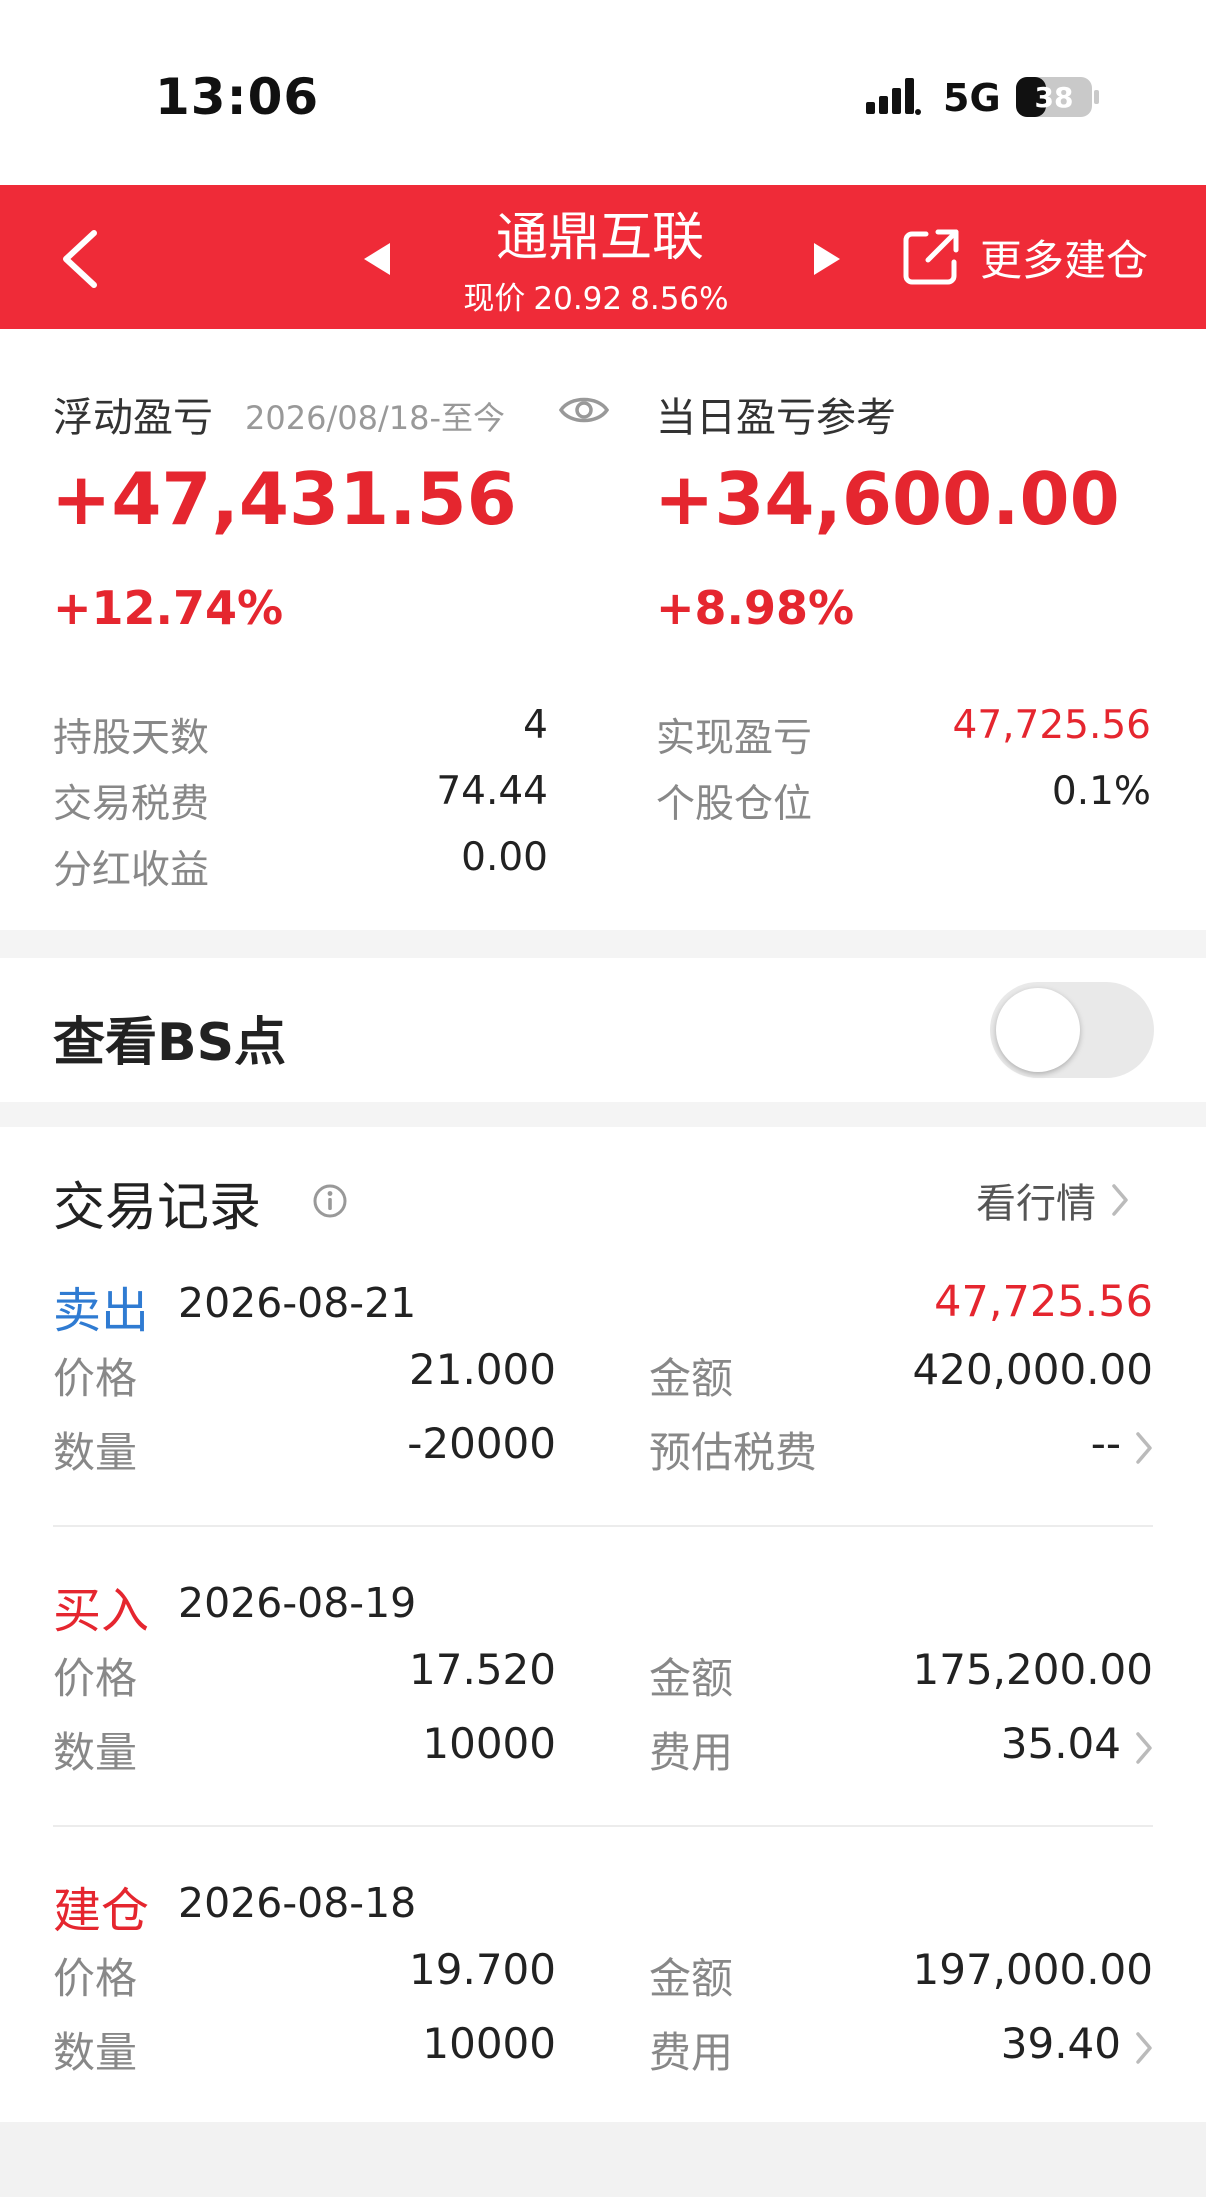  What do you see at coordinates (1032, 1369) in the screenshot?
I see `trade-amount: 420,000.00` at bounding box center [1032, 1369].